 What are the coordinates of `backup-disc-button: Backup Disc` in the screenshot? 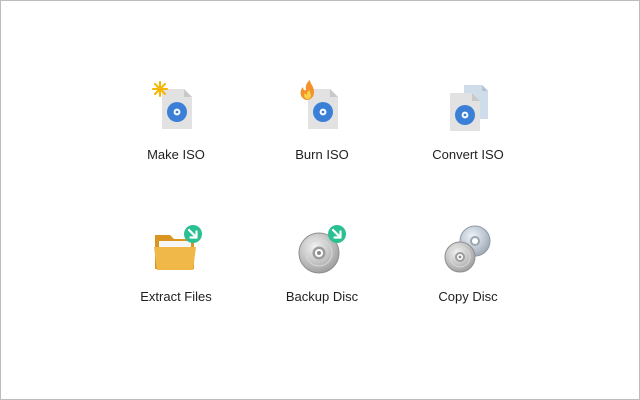 It's located at (322, 265).